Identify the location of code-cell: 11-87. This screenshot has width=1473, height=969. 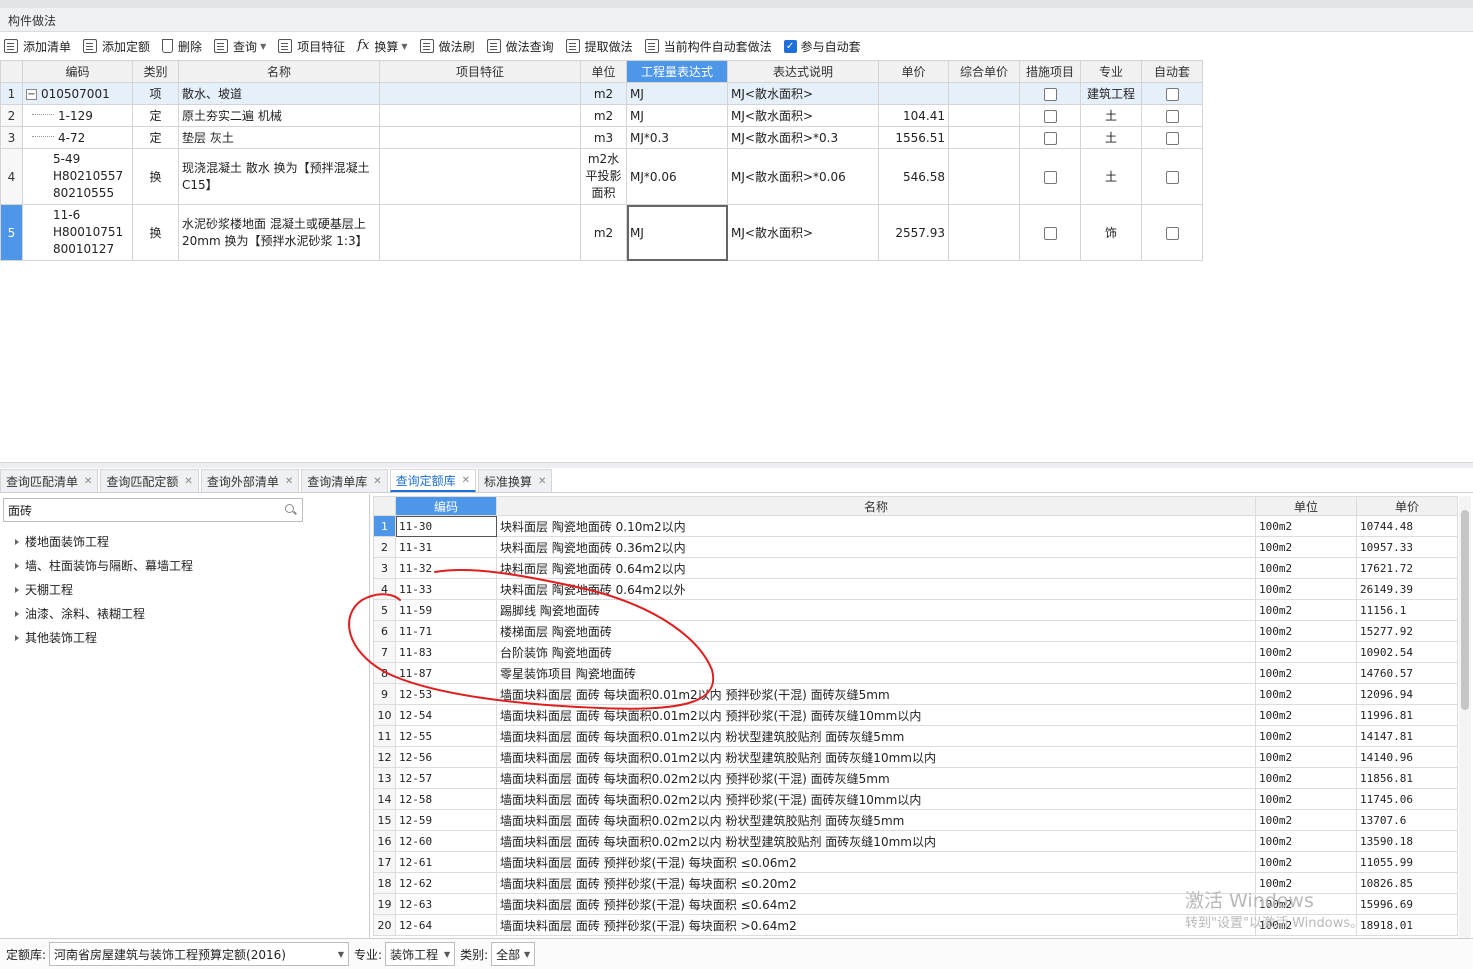
(446, 673).